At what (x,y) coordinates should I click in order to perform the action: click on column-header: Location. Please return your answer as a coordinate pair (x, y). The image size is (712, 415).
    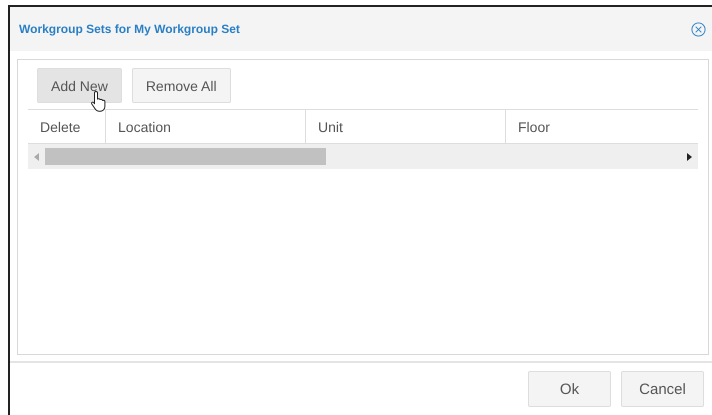
    Looking at the image, I should click on (205, 126).